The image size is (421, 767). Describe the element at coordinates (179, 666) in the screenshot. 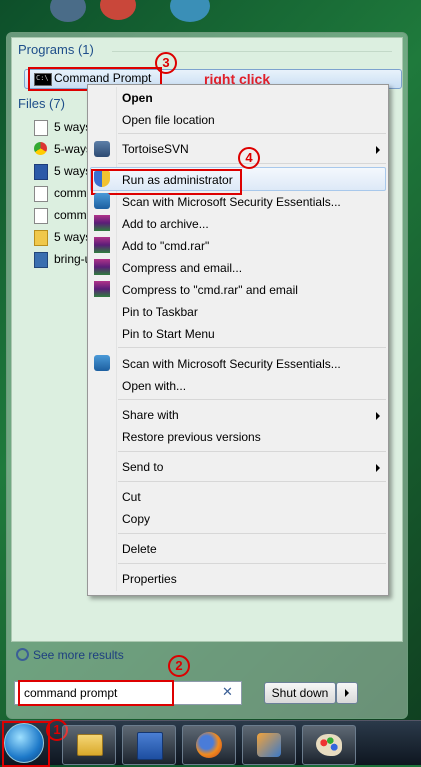

I see `annotation-step-2: 2` at that location.